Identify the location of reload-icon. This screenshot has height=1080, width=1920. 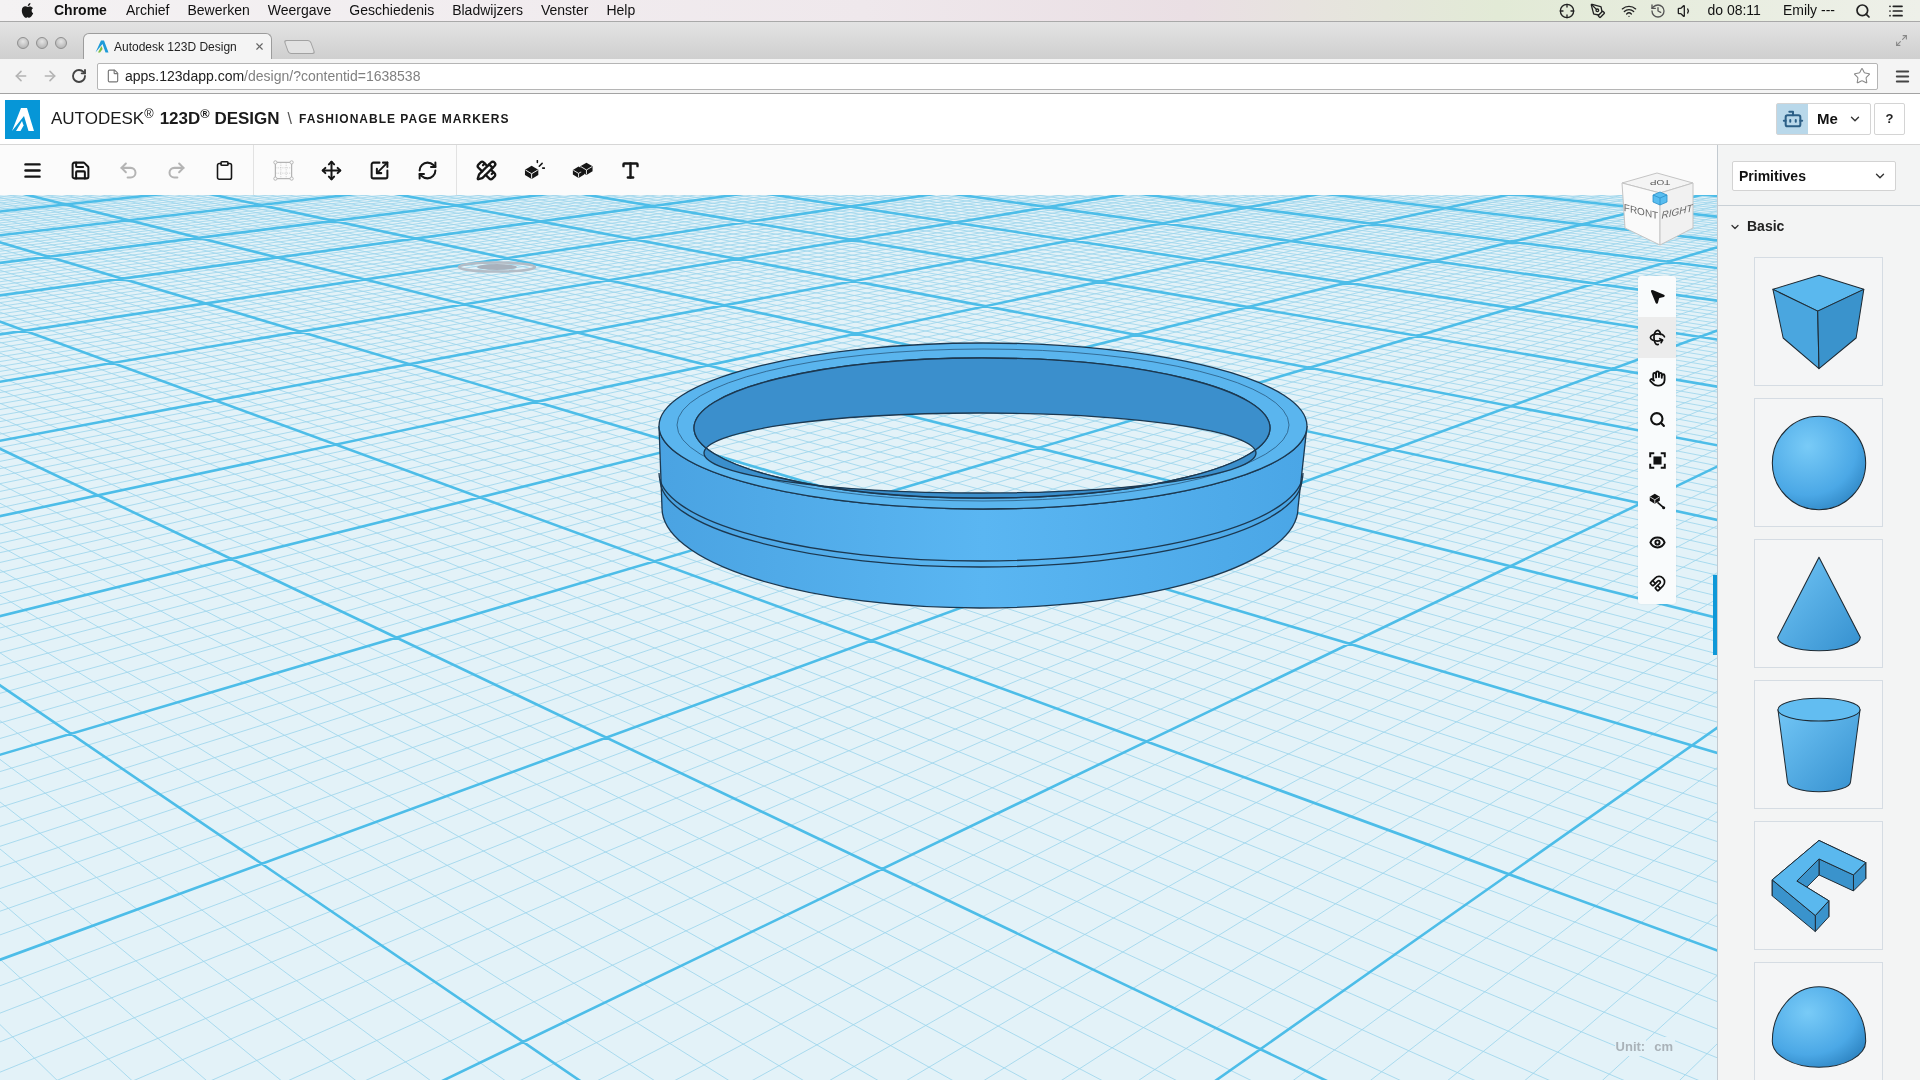
(78, 76).